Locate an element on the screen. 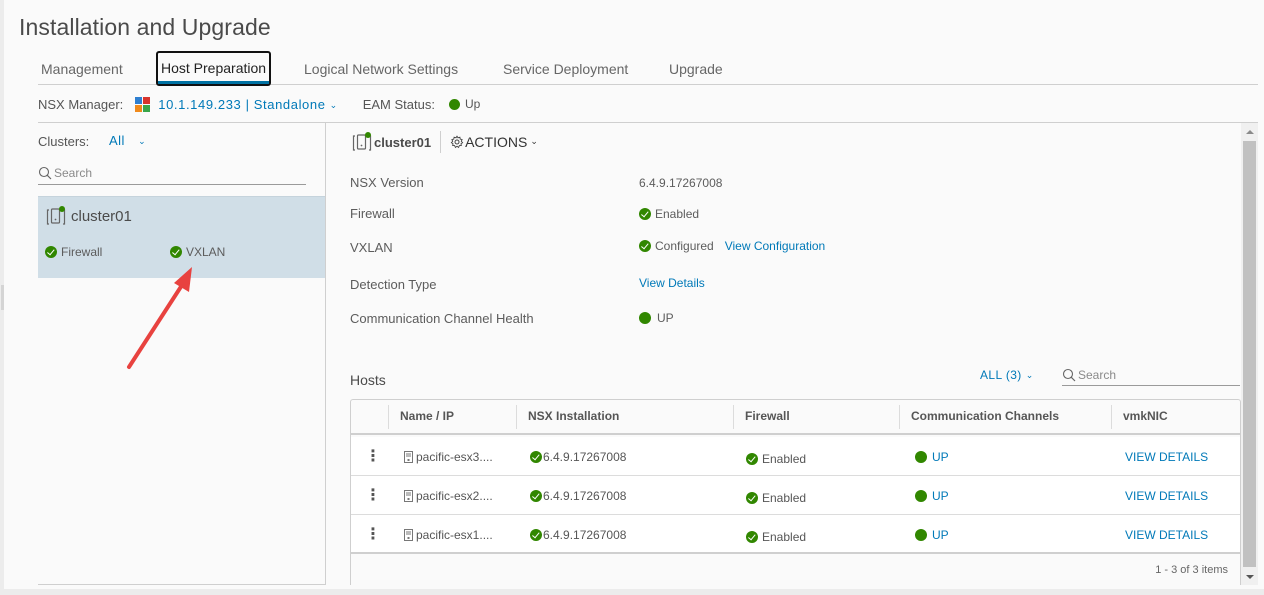  cluster-icon is located at coordinates (56, 215).